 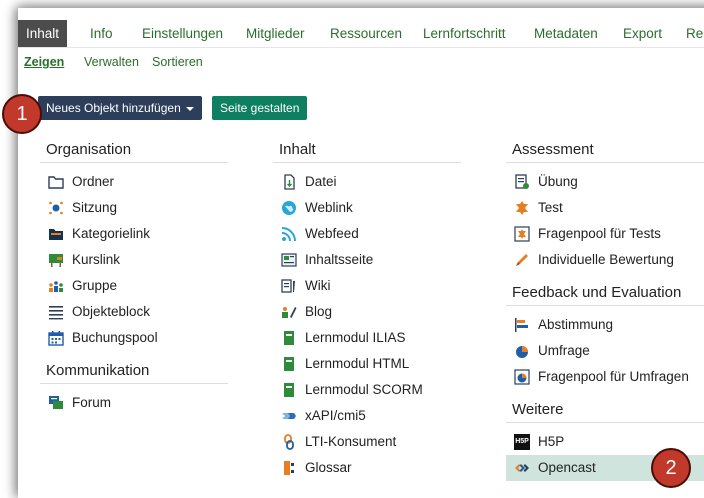 What do you see at coordinates (56, 338) in the screenshot?
I see `calendar-icon` at bounding box center [56, 338].